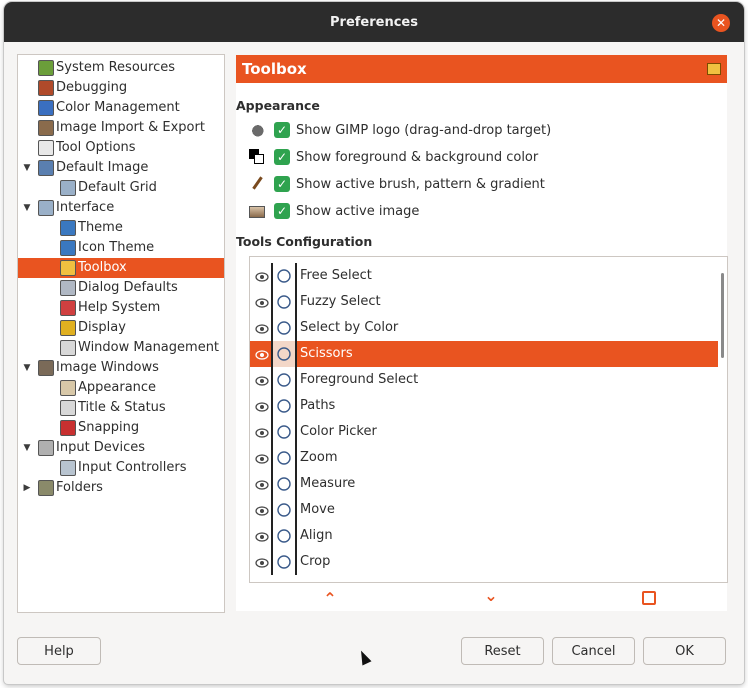 This screenshot has height=688, width=748. I want to click on ok-button: OK, so click(684, 651).